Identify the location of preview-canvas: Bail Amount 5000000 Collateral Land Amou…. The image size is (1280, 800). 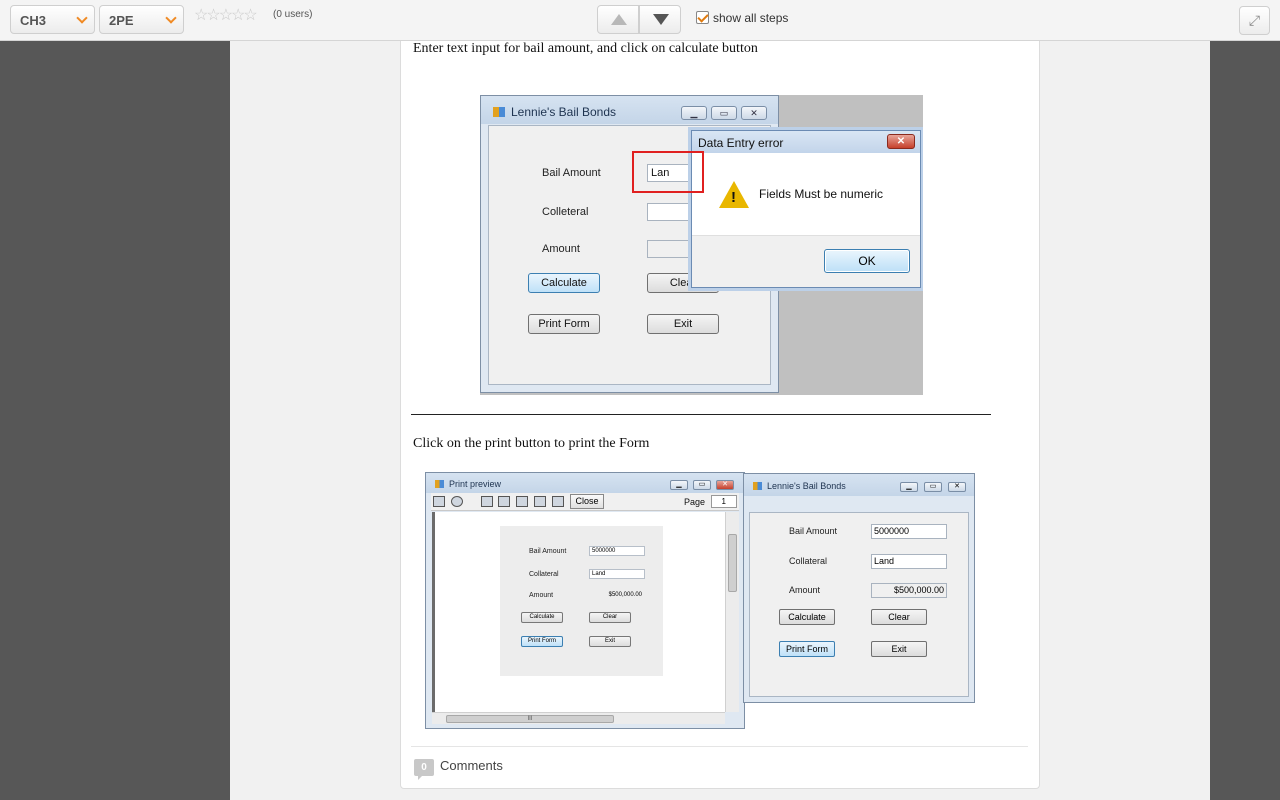
(578, 612).